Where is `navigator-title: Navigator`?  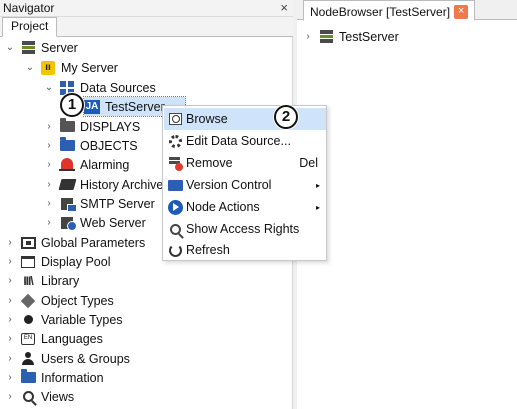 navigator-title: Navigator is located at coordinates (29, 8).